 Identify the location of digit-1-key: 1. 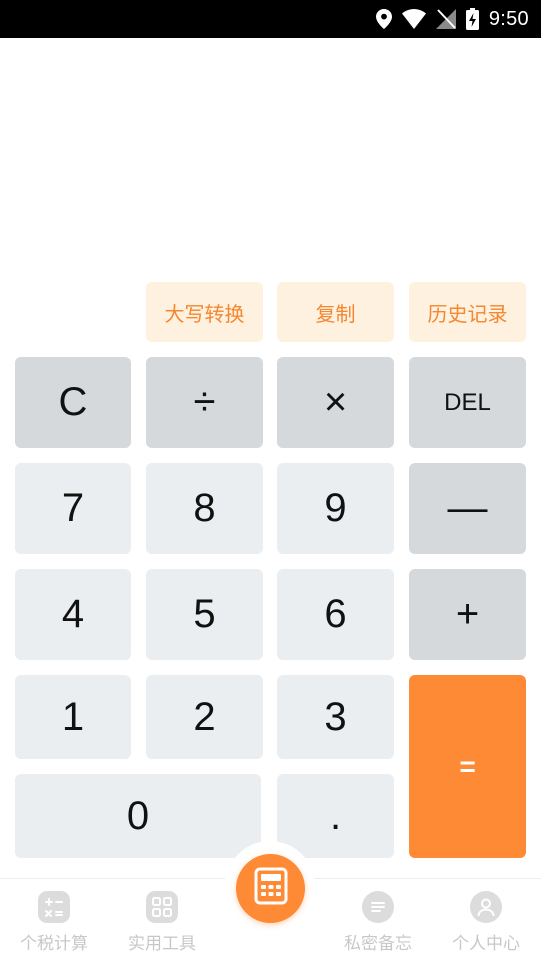
(73, 717).